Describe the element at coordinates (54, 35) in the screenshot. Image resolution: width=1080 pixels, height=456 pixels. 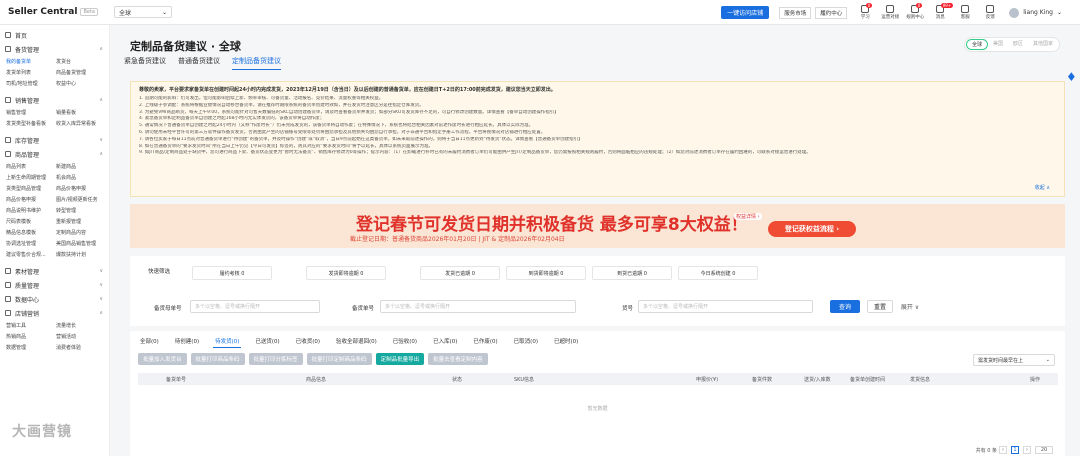
I see `sidebar-section-home: 首页` at that location.